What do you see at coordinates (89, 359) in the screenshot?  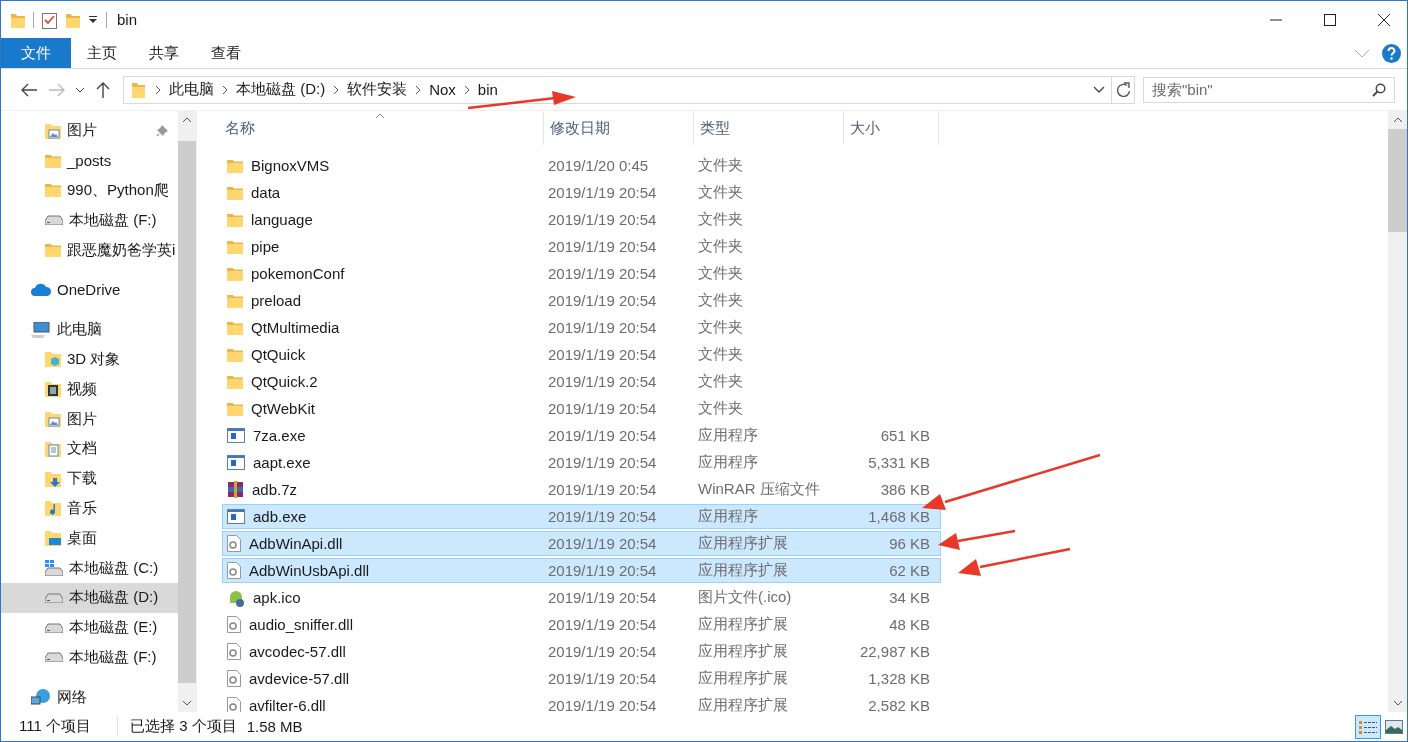 I see `sidebar-item: 3D 对象` at bounding box center [89, 359].